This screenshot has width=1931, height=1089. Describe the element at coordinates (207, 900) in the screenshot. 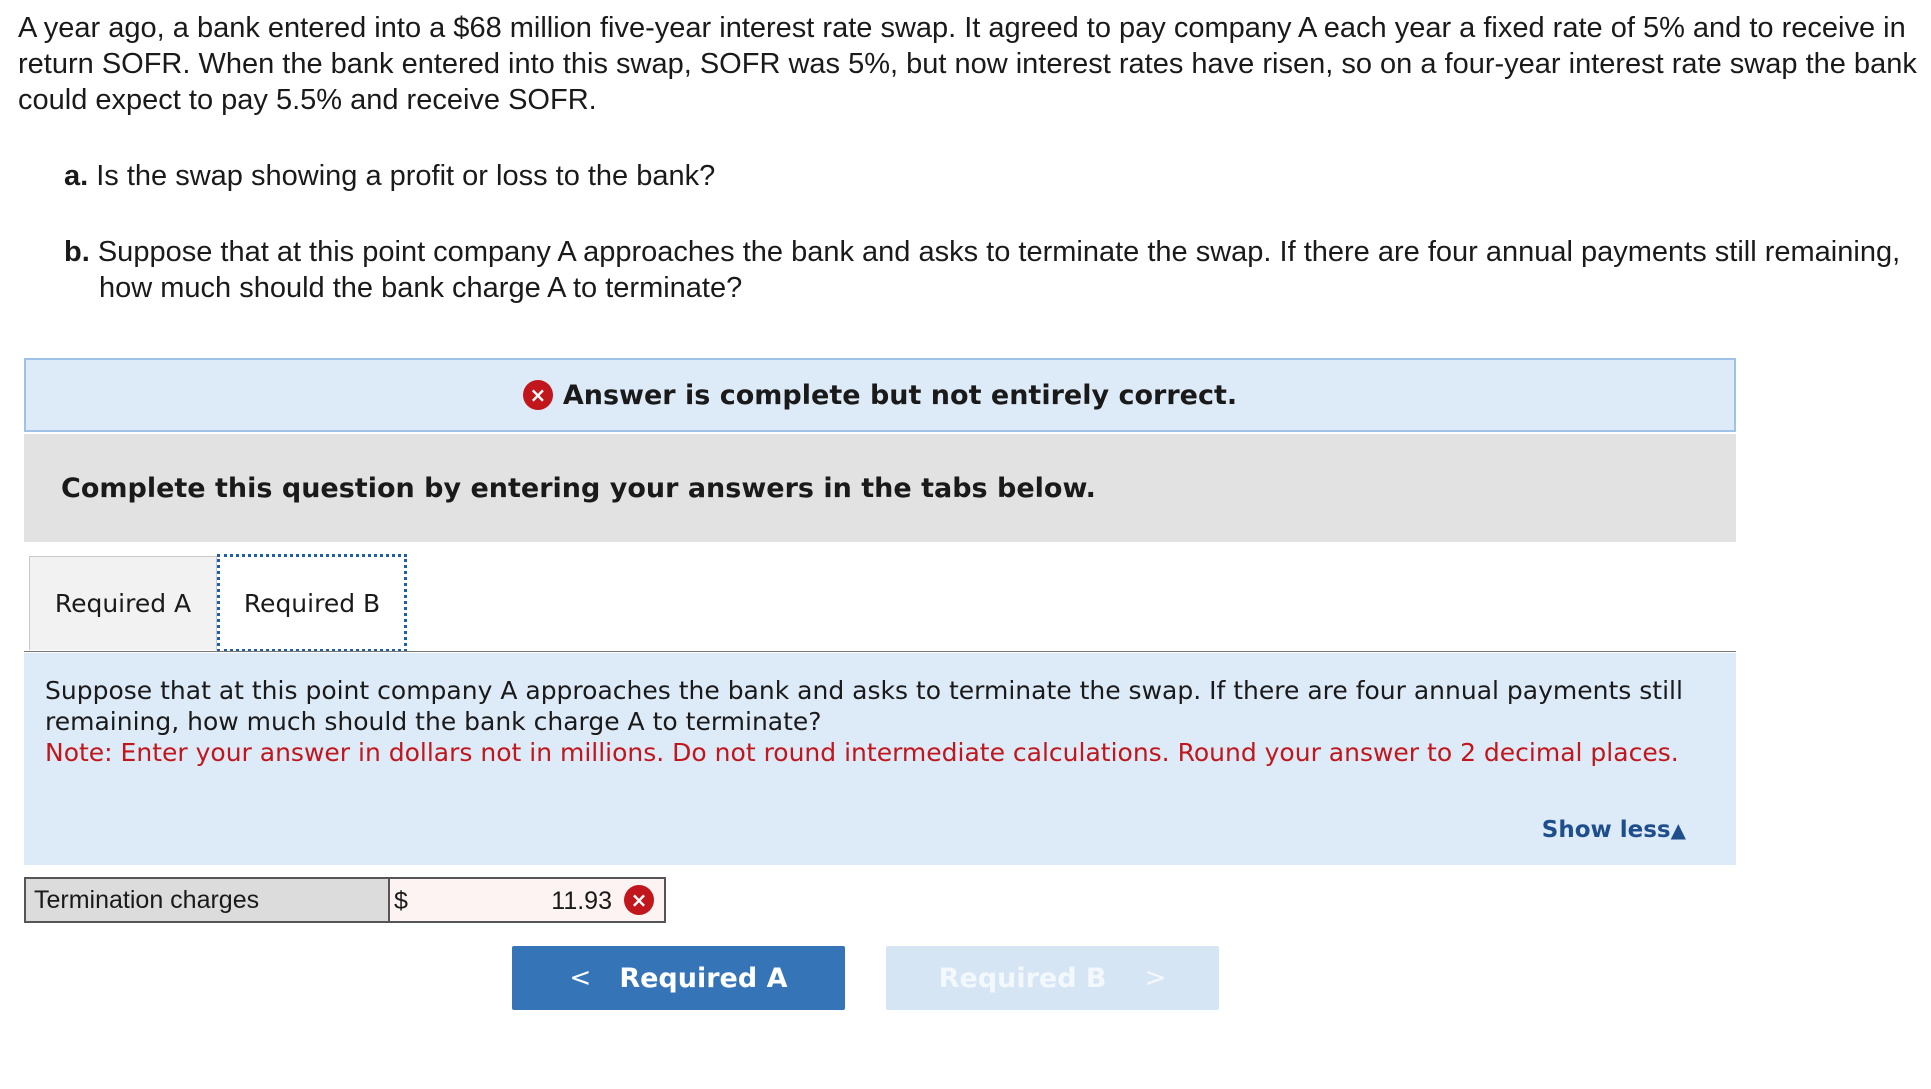

I see `termination-charges-label: Termination charges` at that location.